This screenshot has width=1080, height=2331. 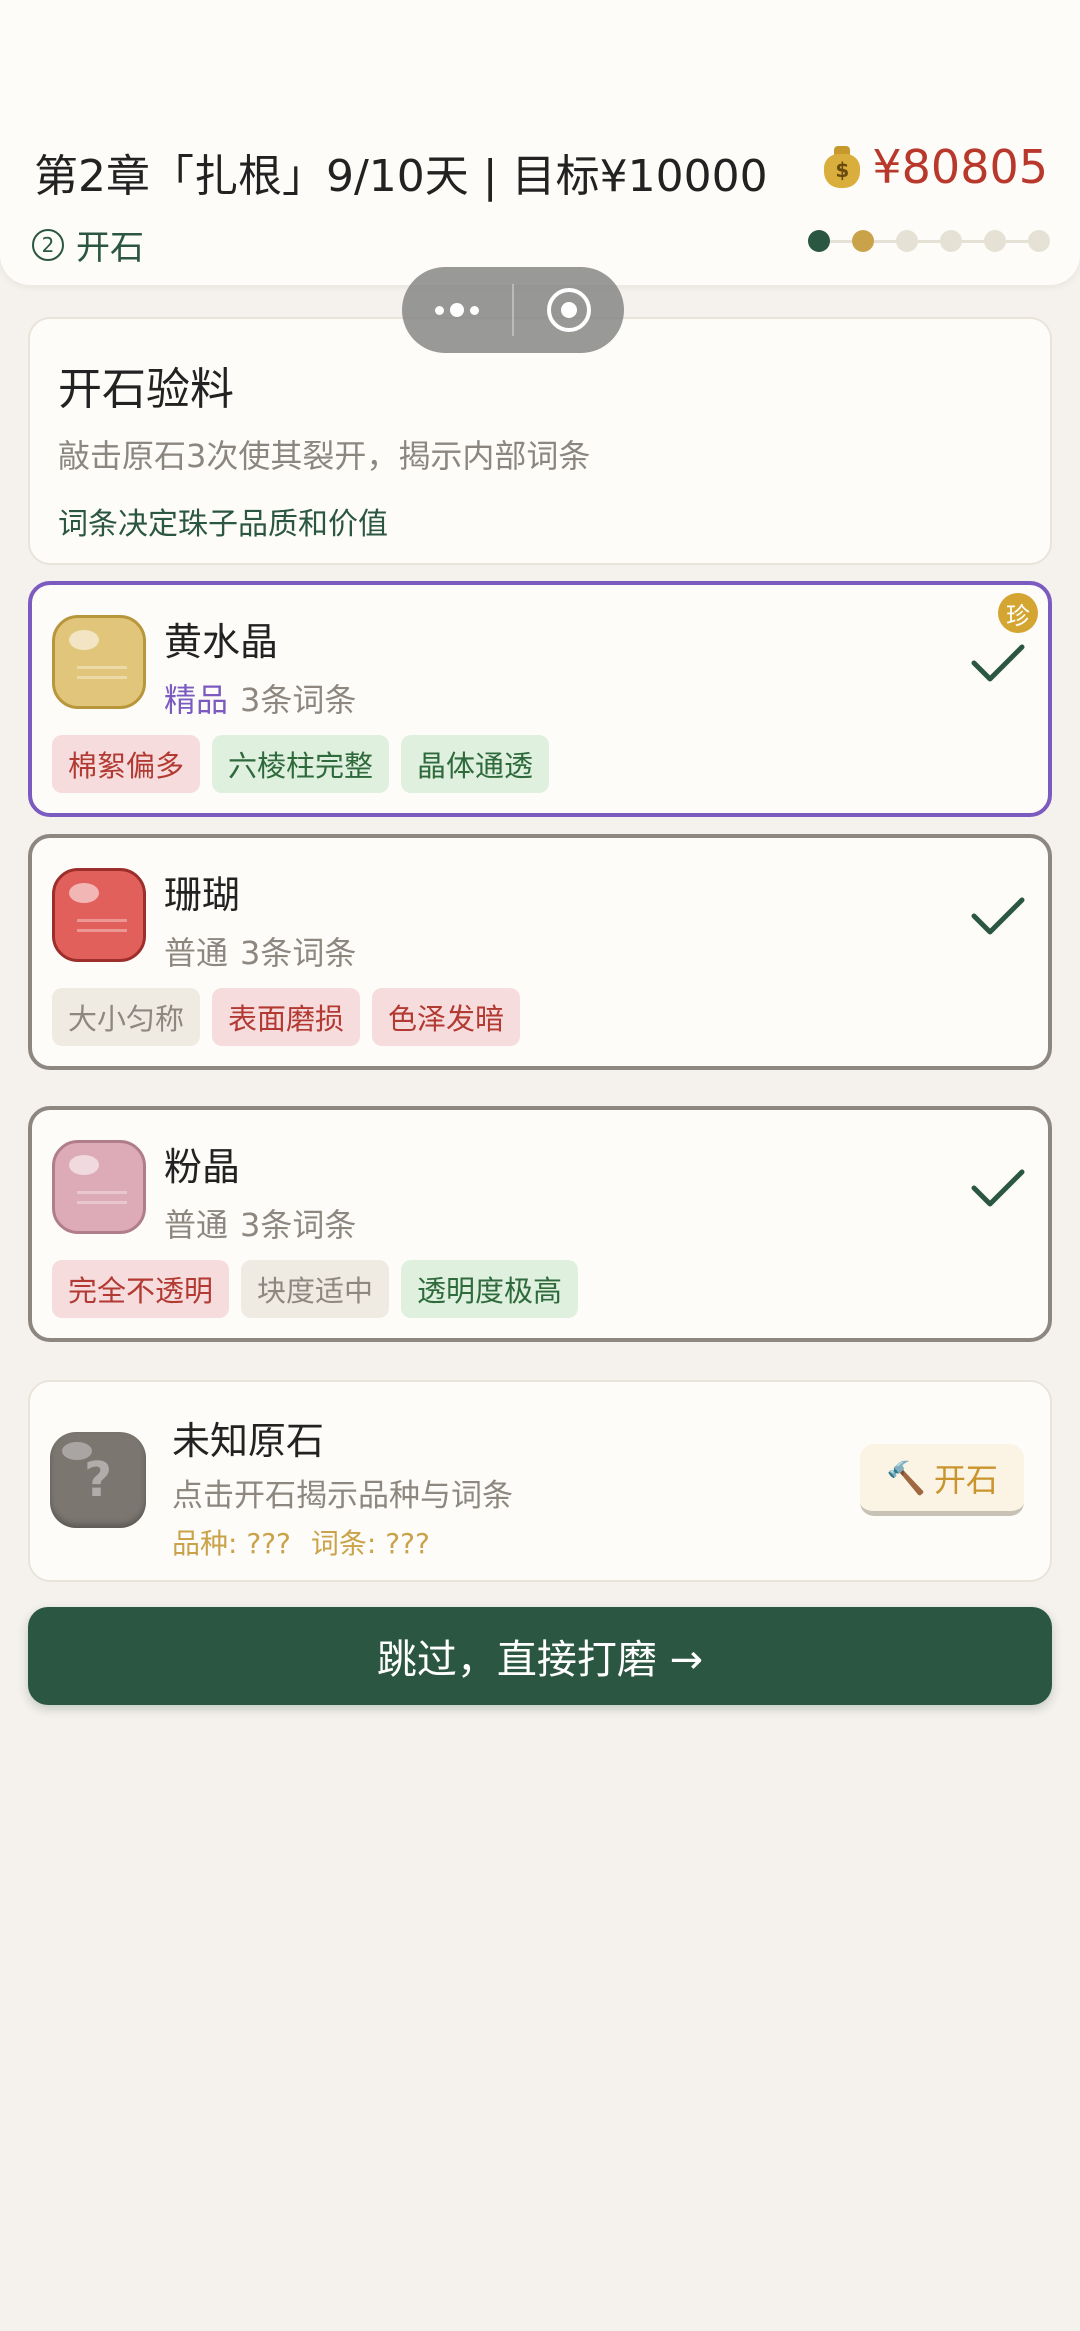 I want to click on variety-unknown: 品种: ???, so click(x=231, y=1543).